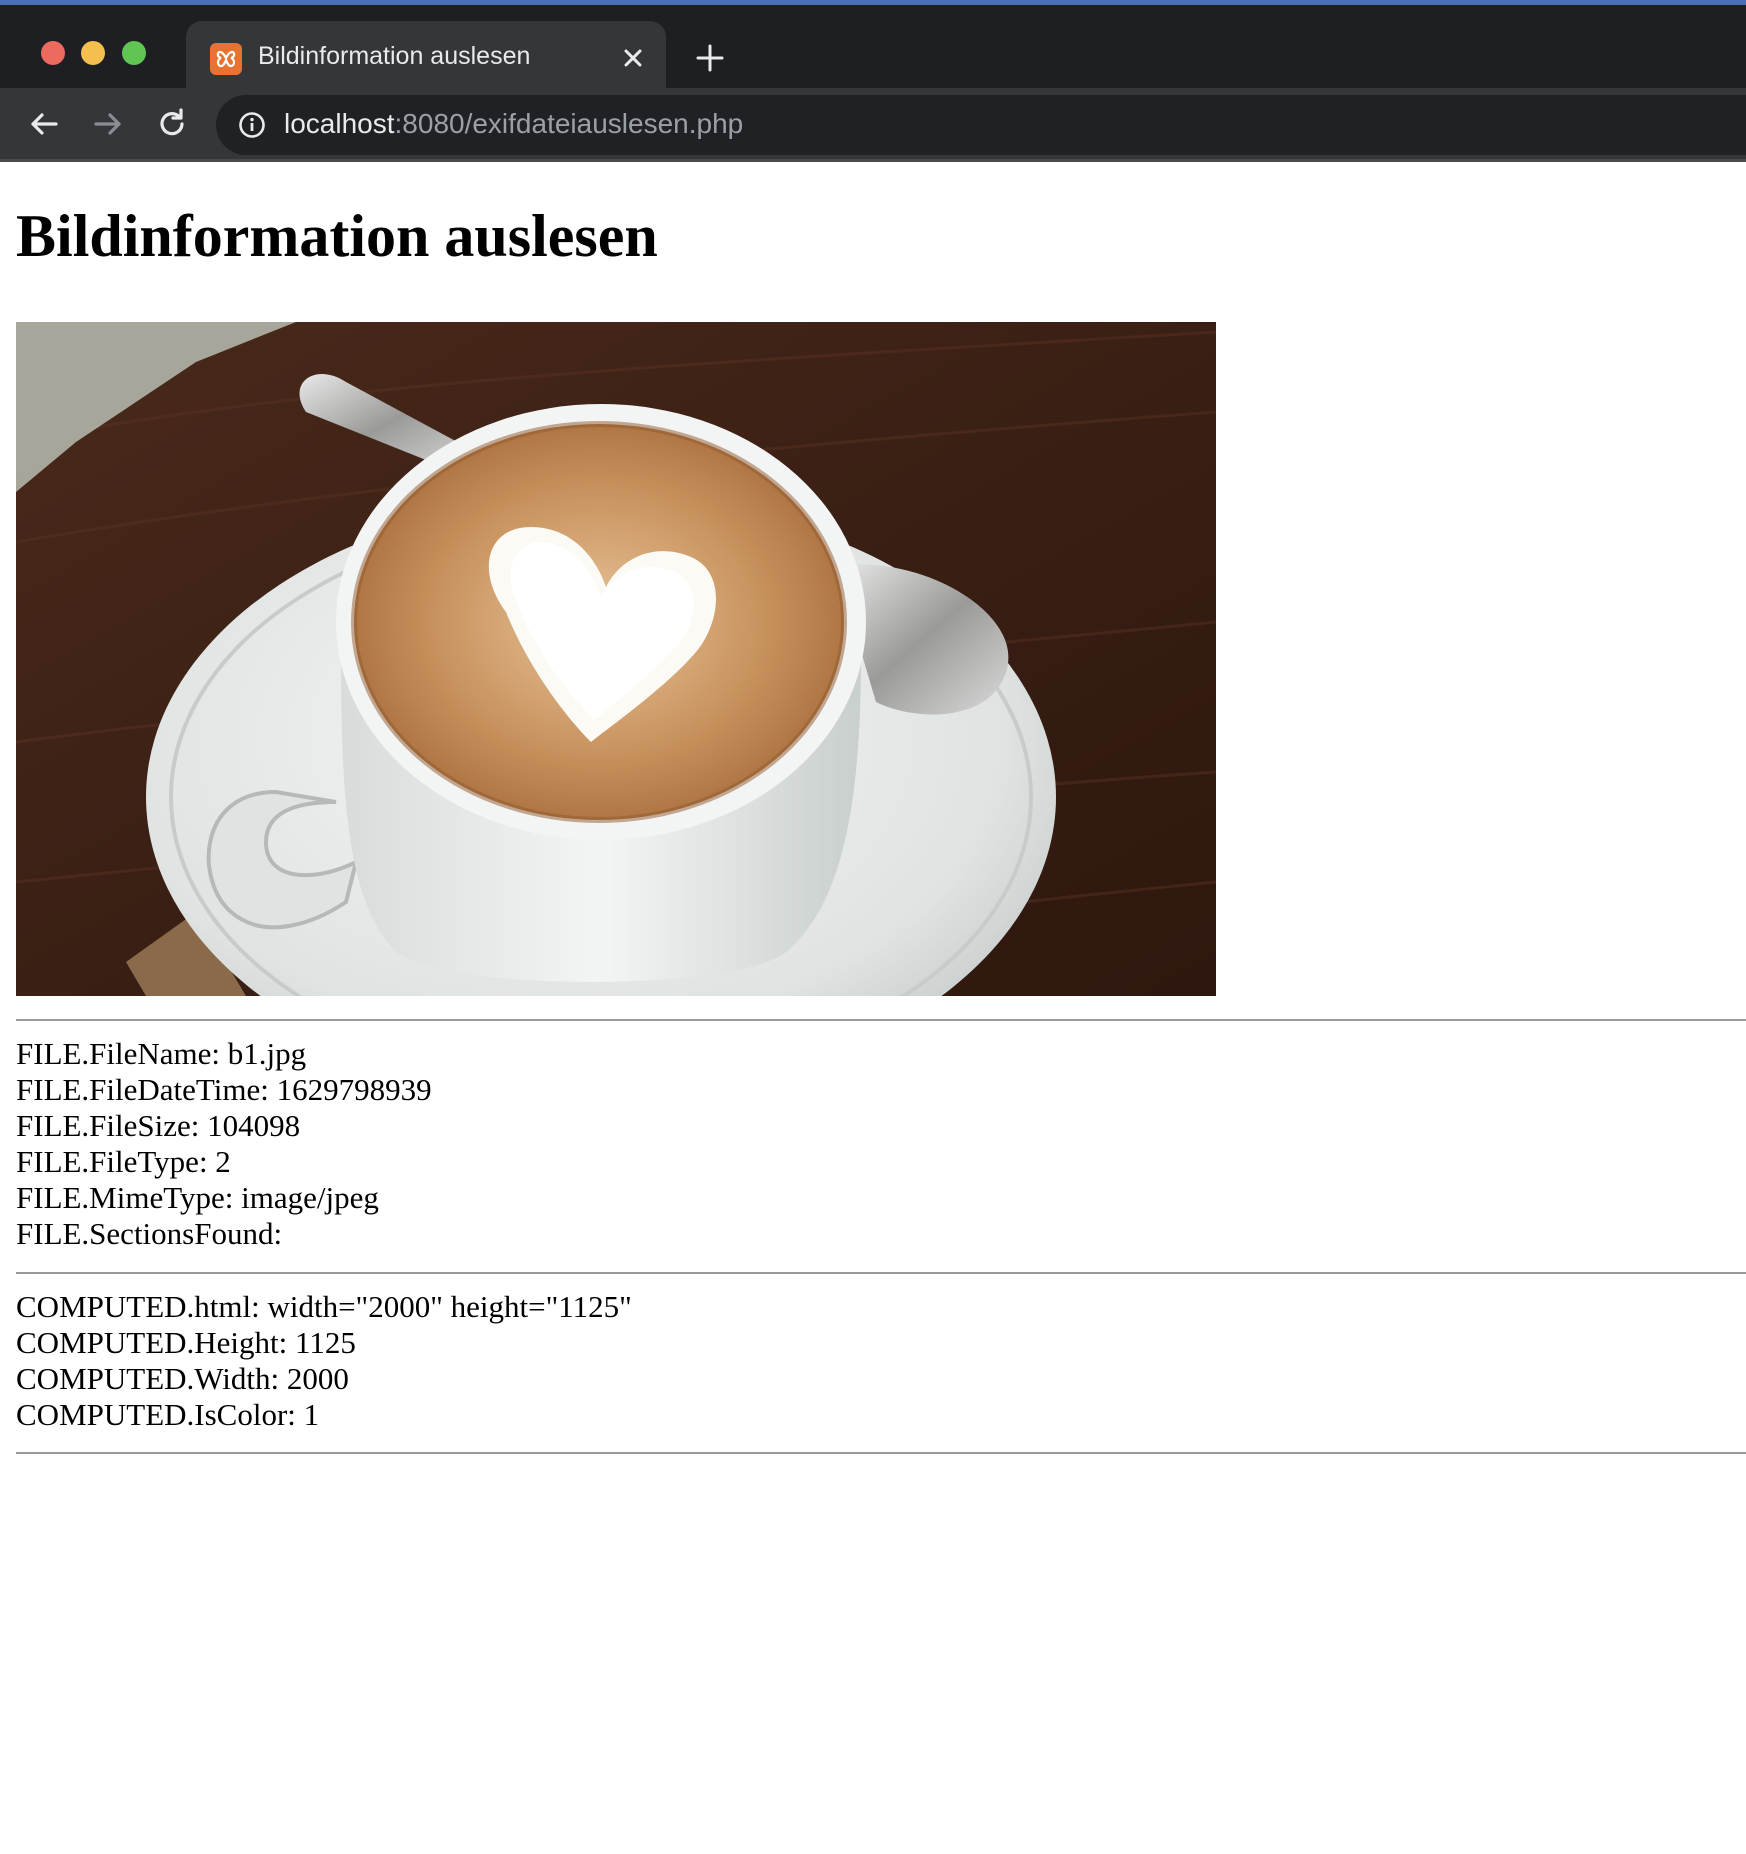 This screenshot has width=1746, height=1854. What do you see at coordinates (44, 124) in the screenshot?
I see `back-arrow-icon` at bounding box center [44, 124].